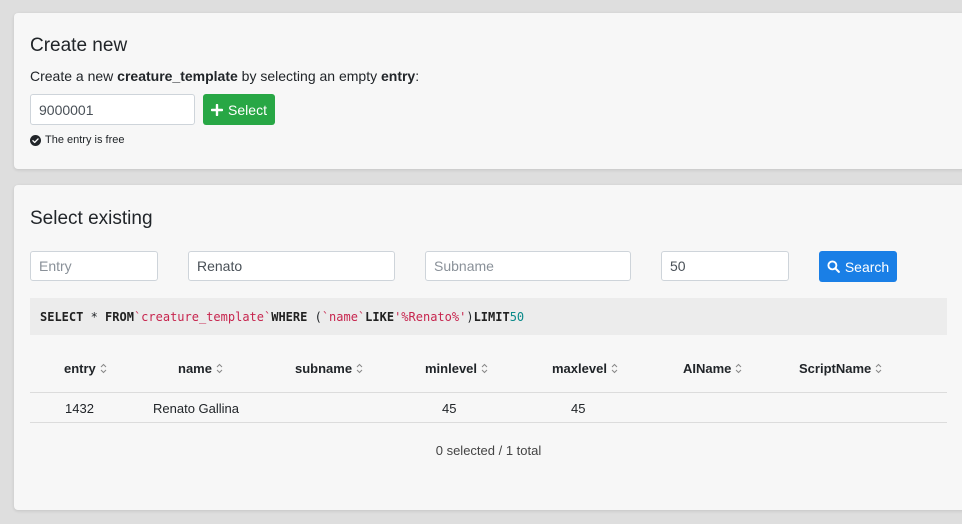 The width and height of the screenshot is (962, 524). Describe the element at coordinates (833, 266) in the screenshot. I see `search-icon` at that location.